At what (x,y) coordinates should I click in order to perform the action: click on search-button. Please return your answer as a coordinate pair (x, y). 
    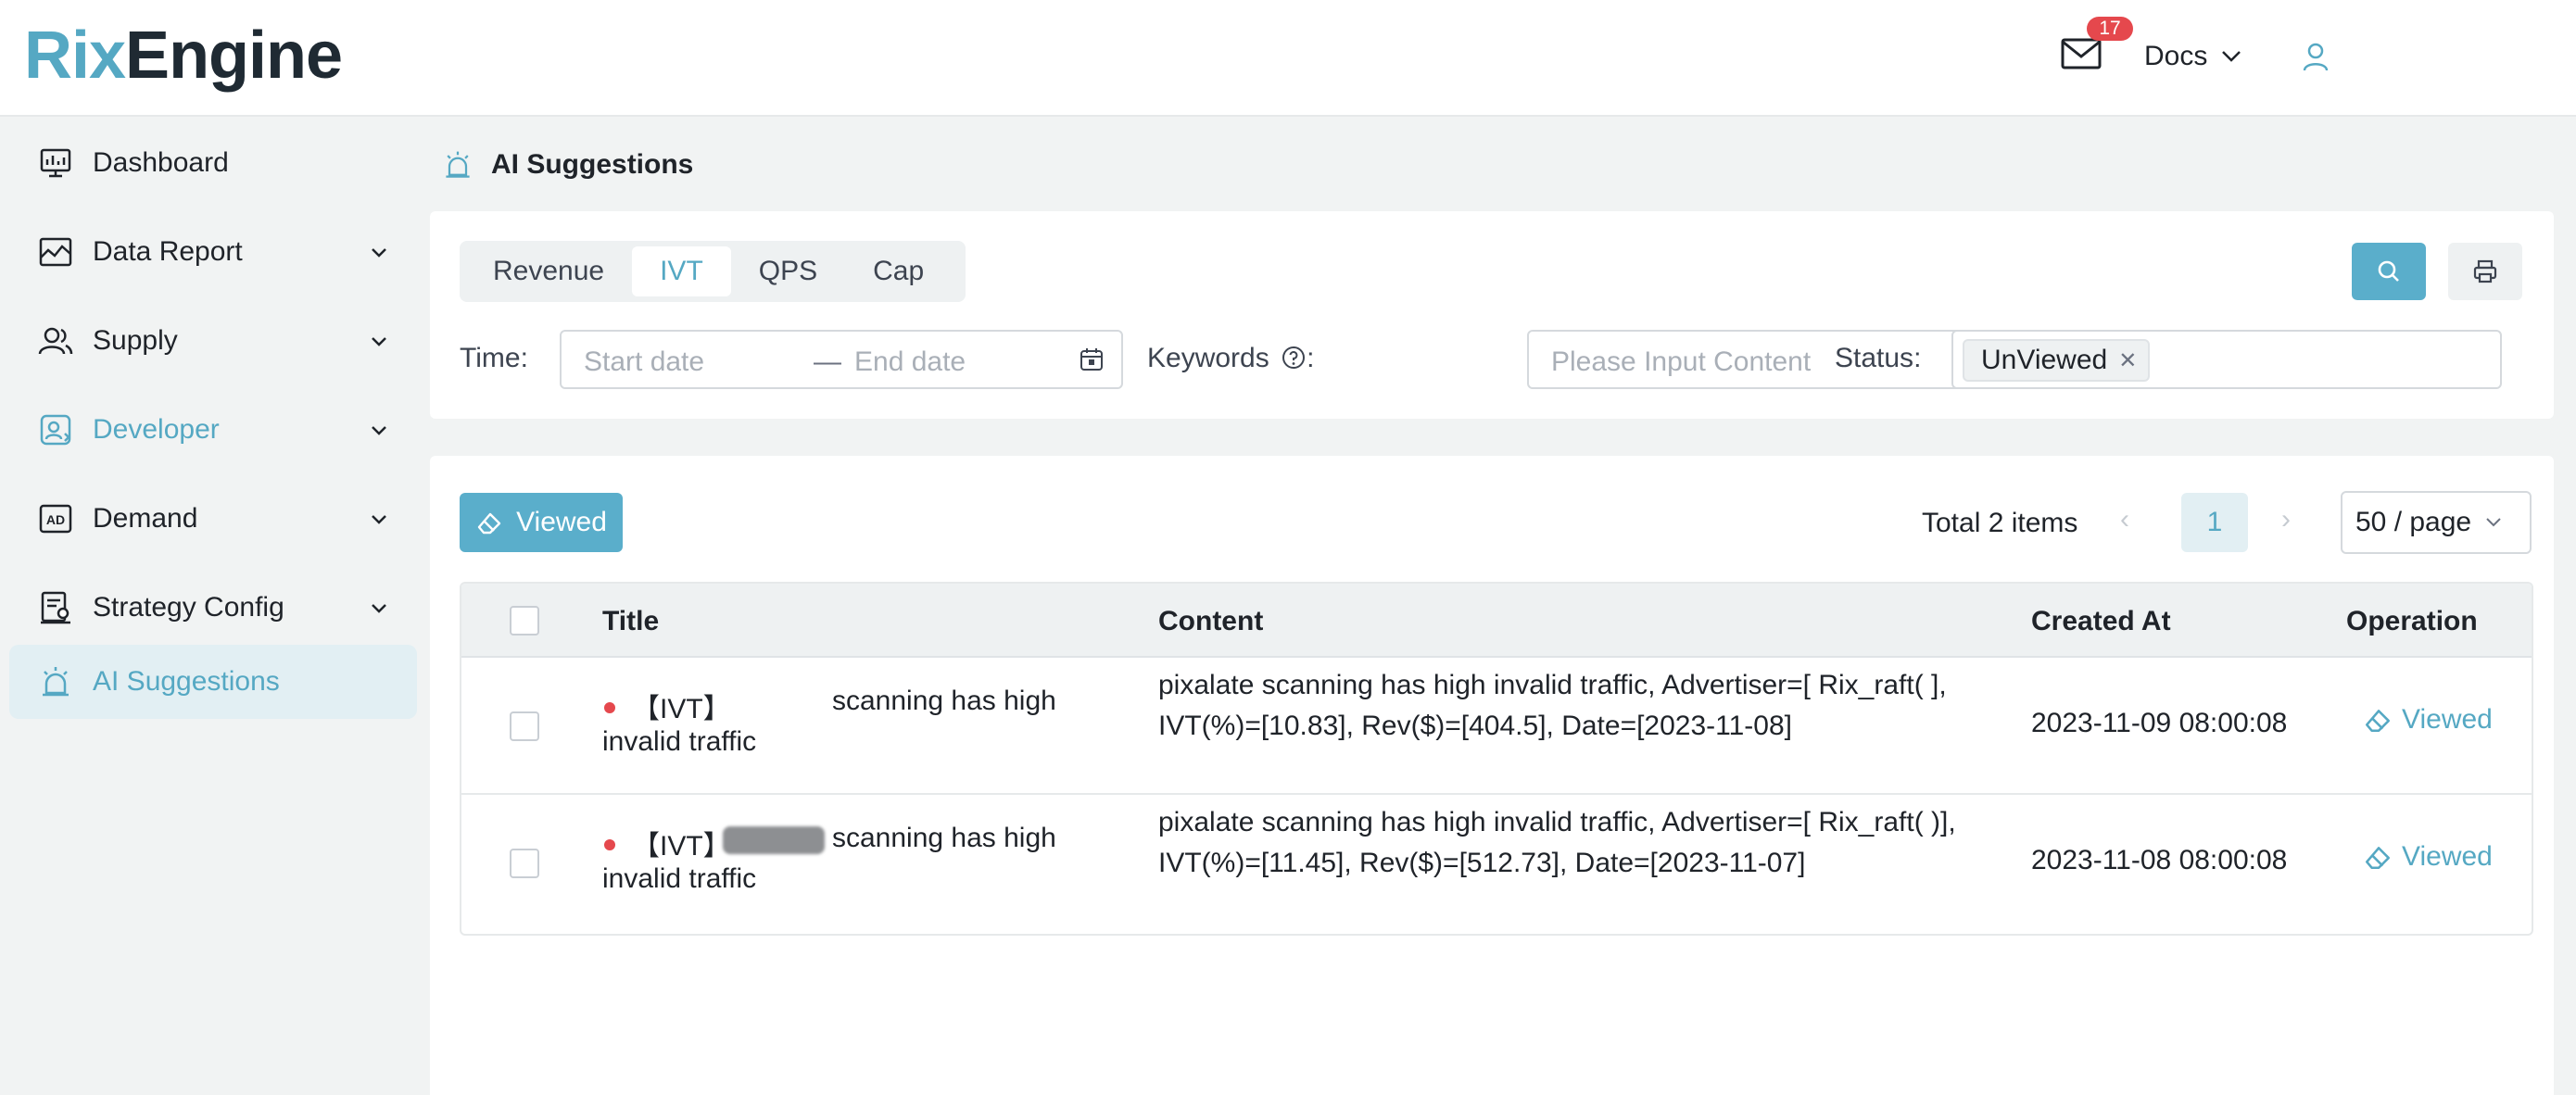
    Looking at the image, I should click on (2389, 271).